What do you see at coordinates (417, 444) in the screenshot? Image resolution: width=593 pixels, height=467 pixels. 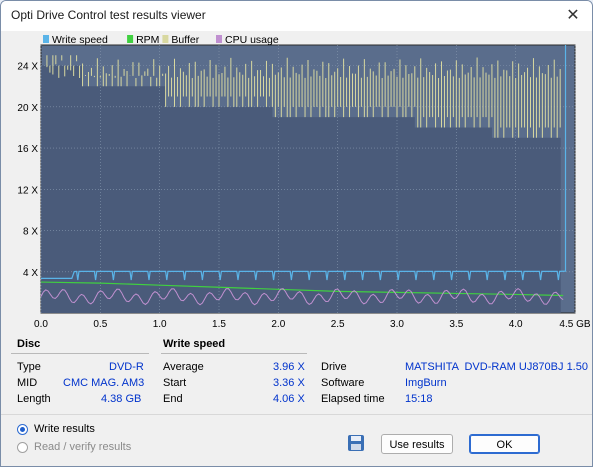 I see `use-results-button: Use results` at bounding box center [417, 444].